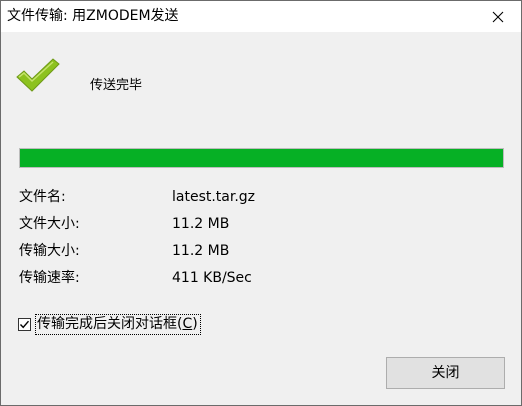 This screenshot has height=406, width=522. I want to click on window-title: 文件传输: 用ZMODEM发送, so click(93, 16).